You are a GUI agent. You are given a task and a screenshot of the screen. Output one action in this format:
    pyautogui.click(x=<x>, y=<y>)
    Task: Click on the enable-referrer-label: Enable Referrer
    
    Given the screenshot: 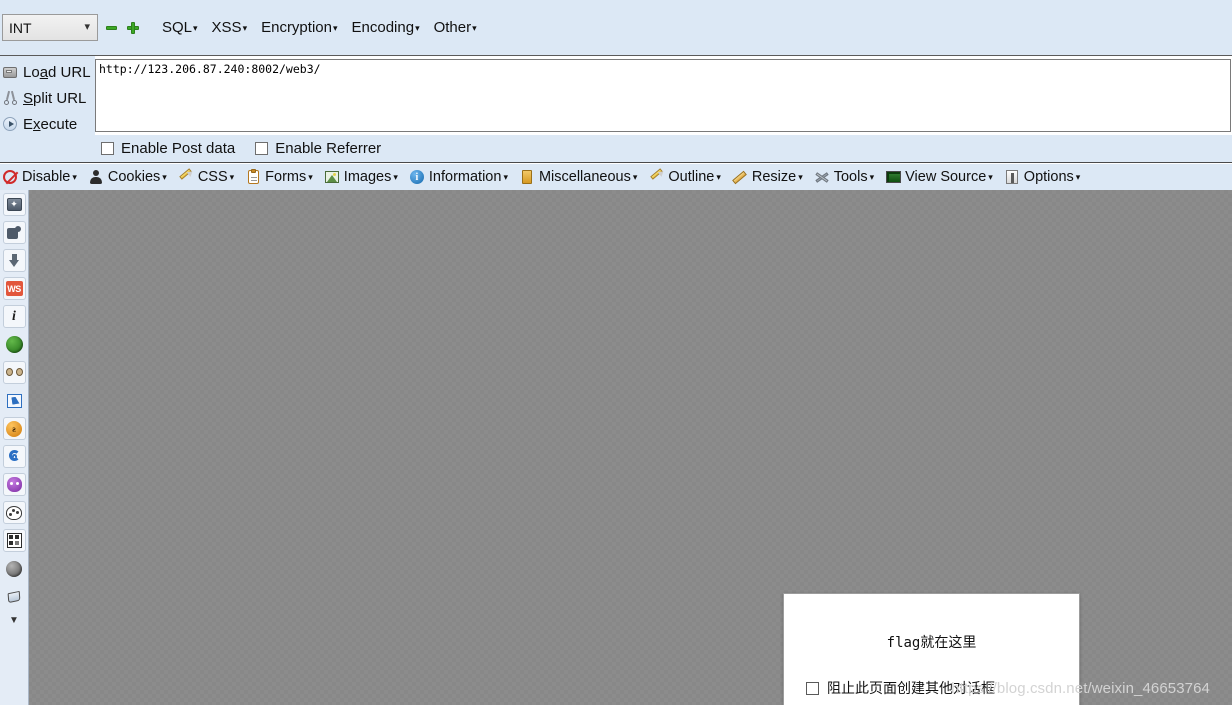 What is the action you would take?
    pyautogui.click(x=328, y=148)
    